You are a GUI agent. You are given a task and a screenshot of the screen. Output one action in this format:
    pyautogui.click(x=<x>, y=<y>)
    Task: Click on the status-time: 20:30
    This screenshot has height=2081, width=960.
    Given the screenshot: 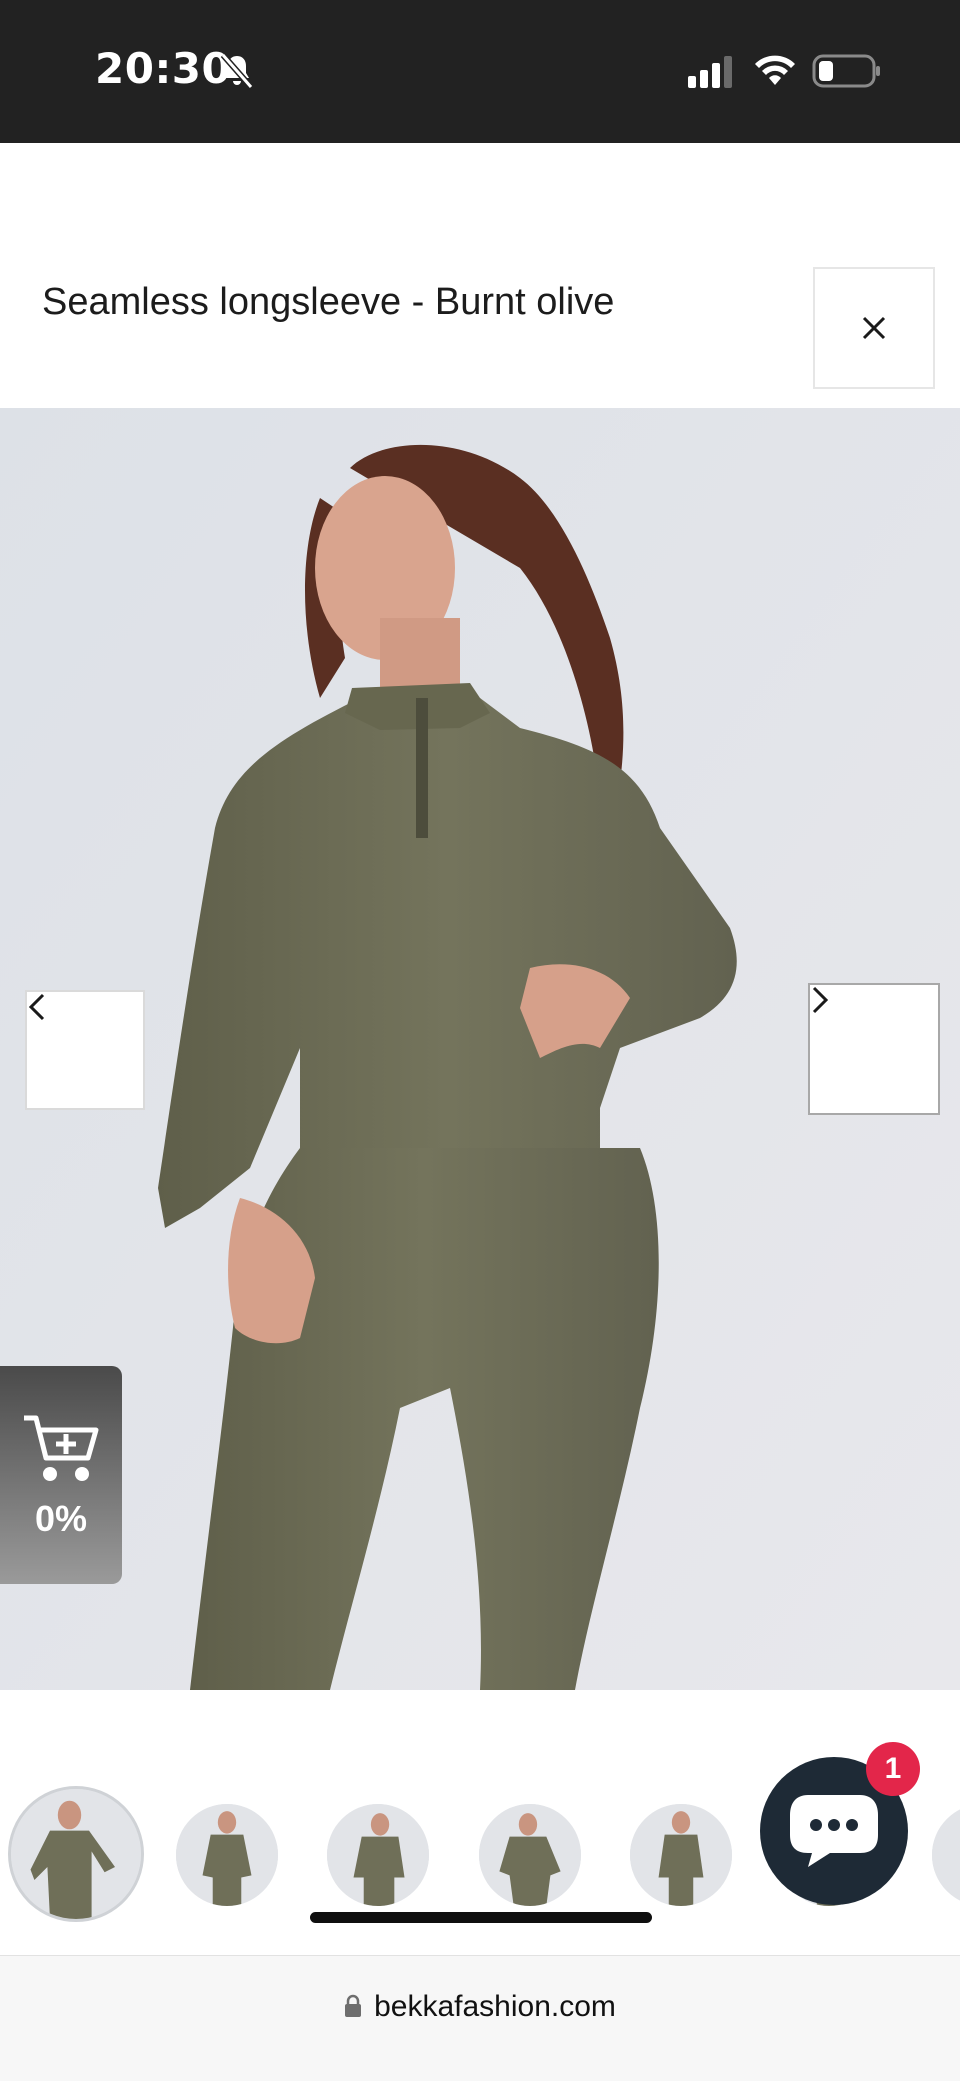 What is the action you would take?
    pyautogui.click(x=163, y=68)
    